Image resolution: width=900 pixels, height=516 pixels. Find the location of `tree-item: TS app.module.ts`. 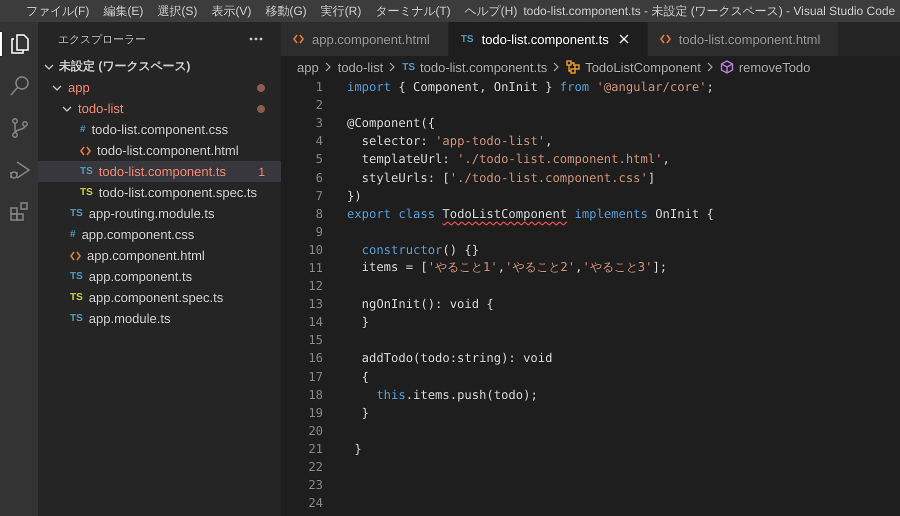

tree-item: TS app.module.ts is located at coordinates (159, 318).